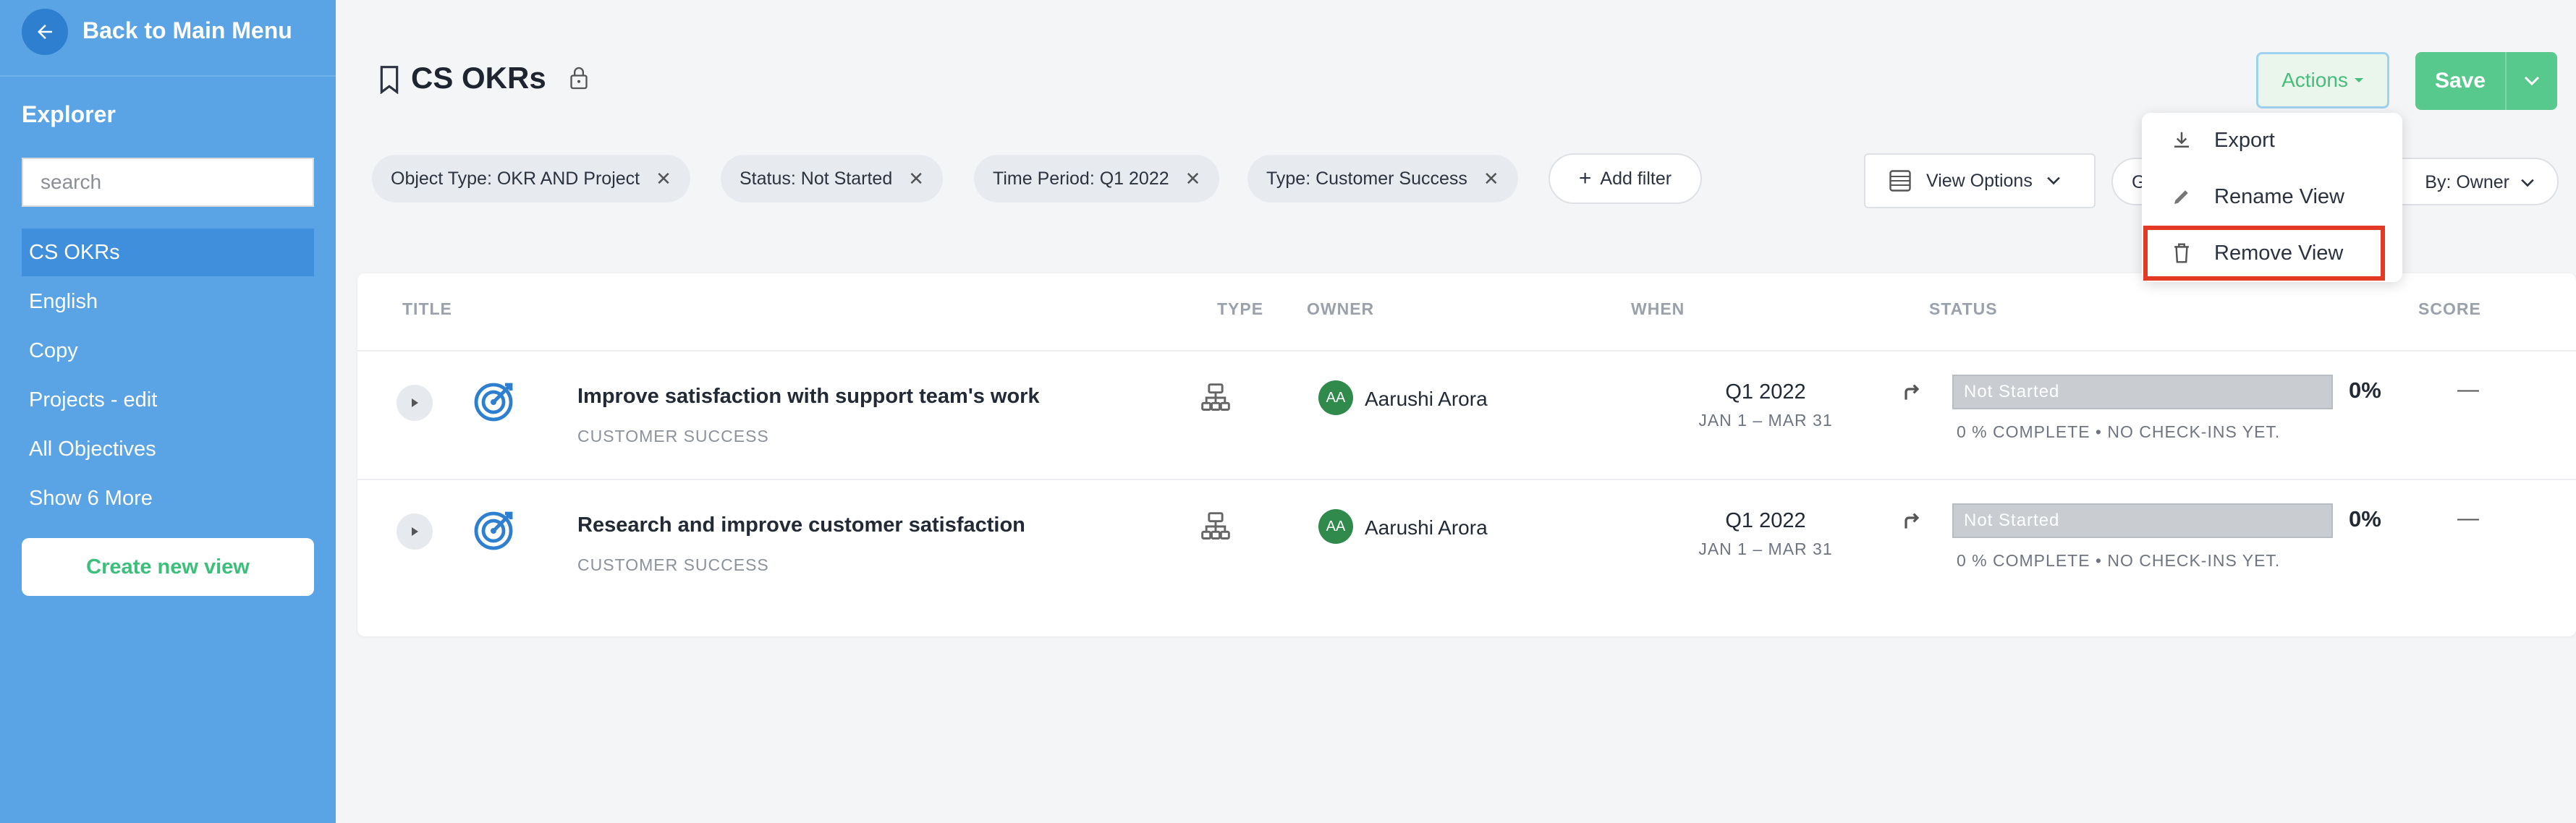 This screenshot has width=2576, height=823. Describe the element at coordinates (2279, 253) in the screenshot. I see `menu-item-label: Remove View` at that location.